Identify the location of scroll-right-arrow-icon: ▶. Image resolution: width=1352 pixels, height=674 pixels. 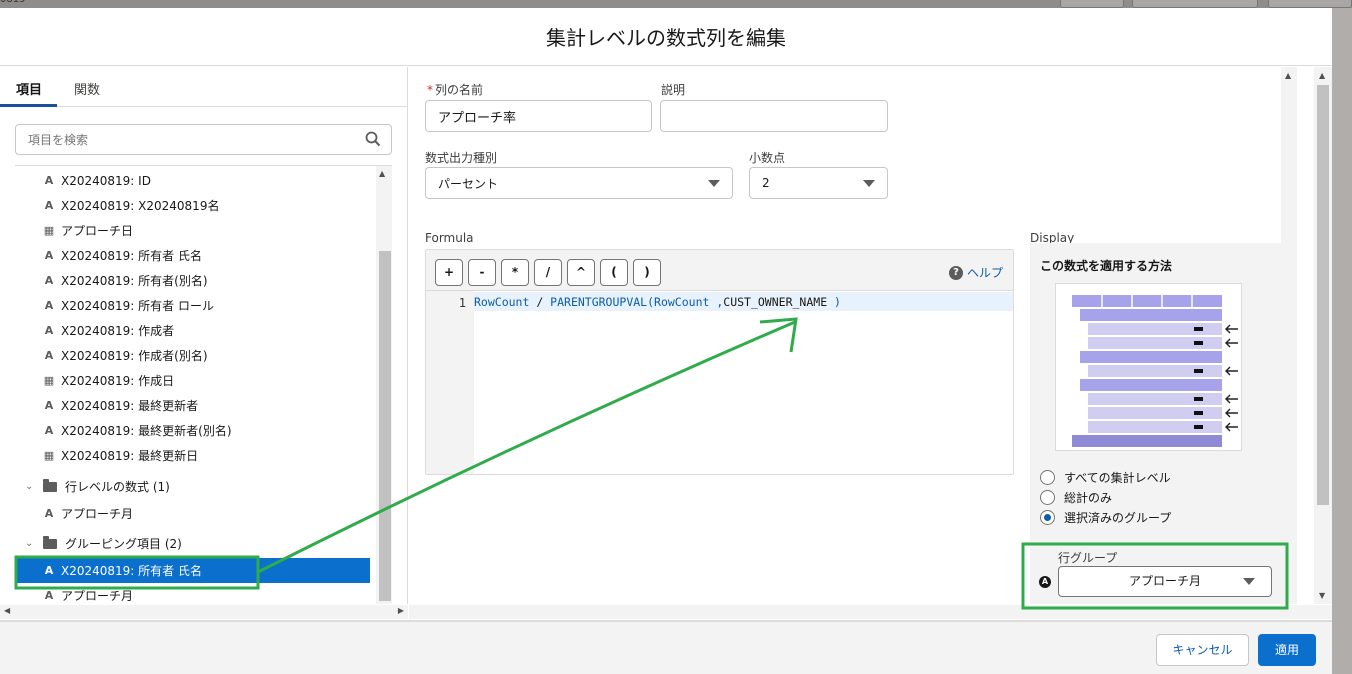
(401, 610).